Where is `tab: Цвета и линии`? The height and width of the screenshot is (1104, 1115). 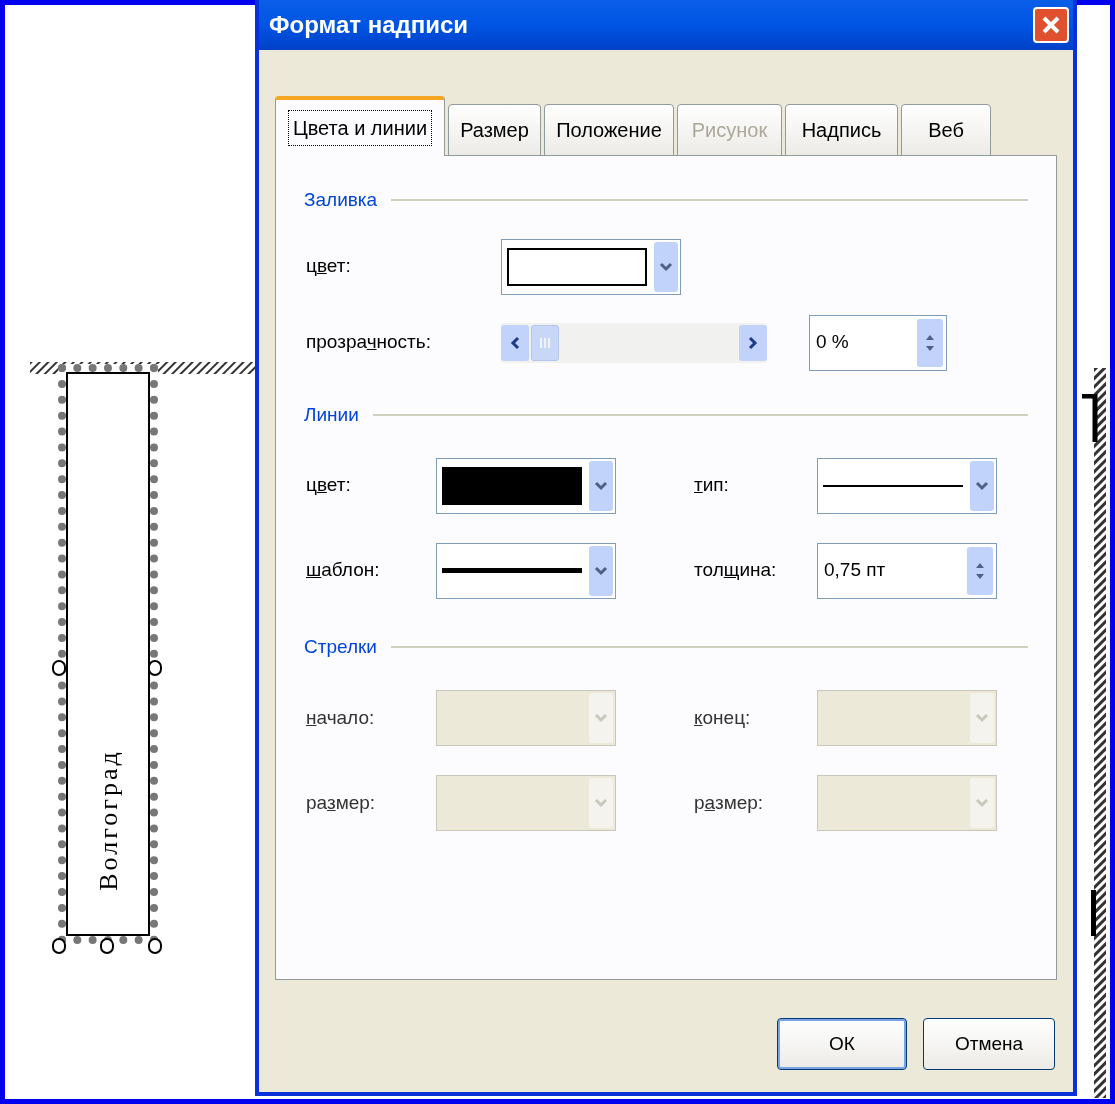 tab: Цвета и линии is located at coordinates (360, 126).